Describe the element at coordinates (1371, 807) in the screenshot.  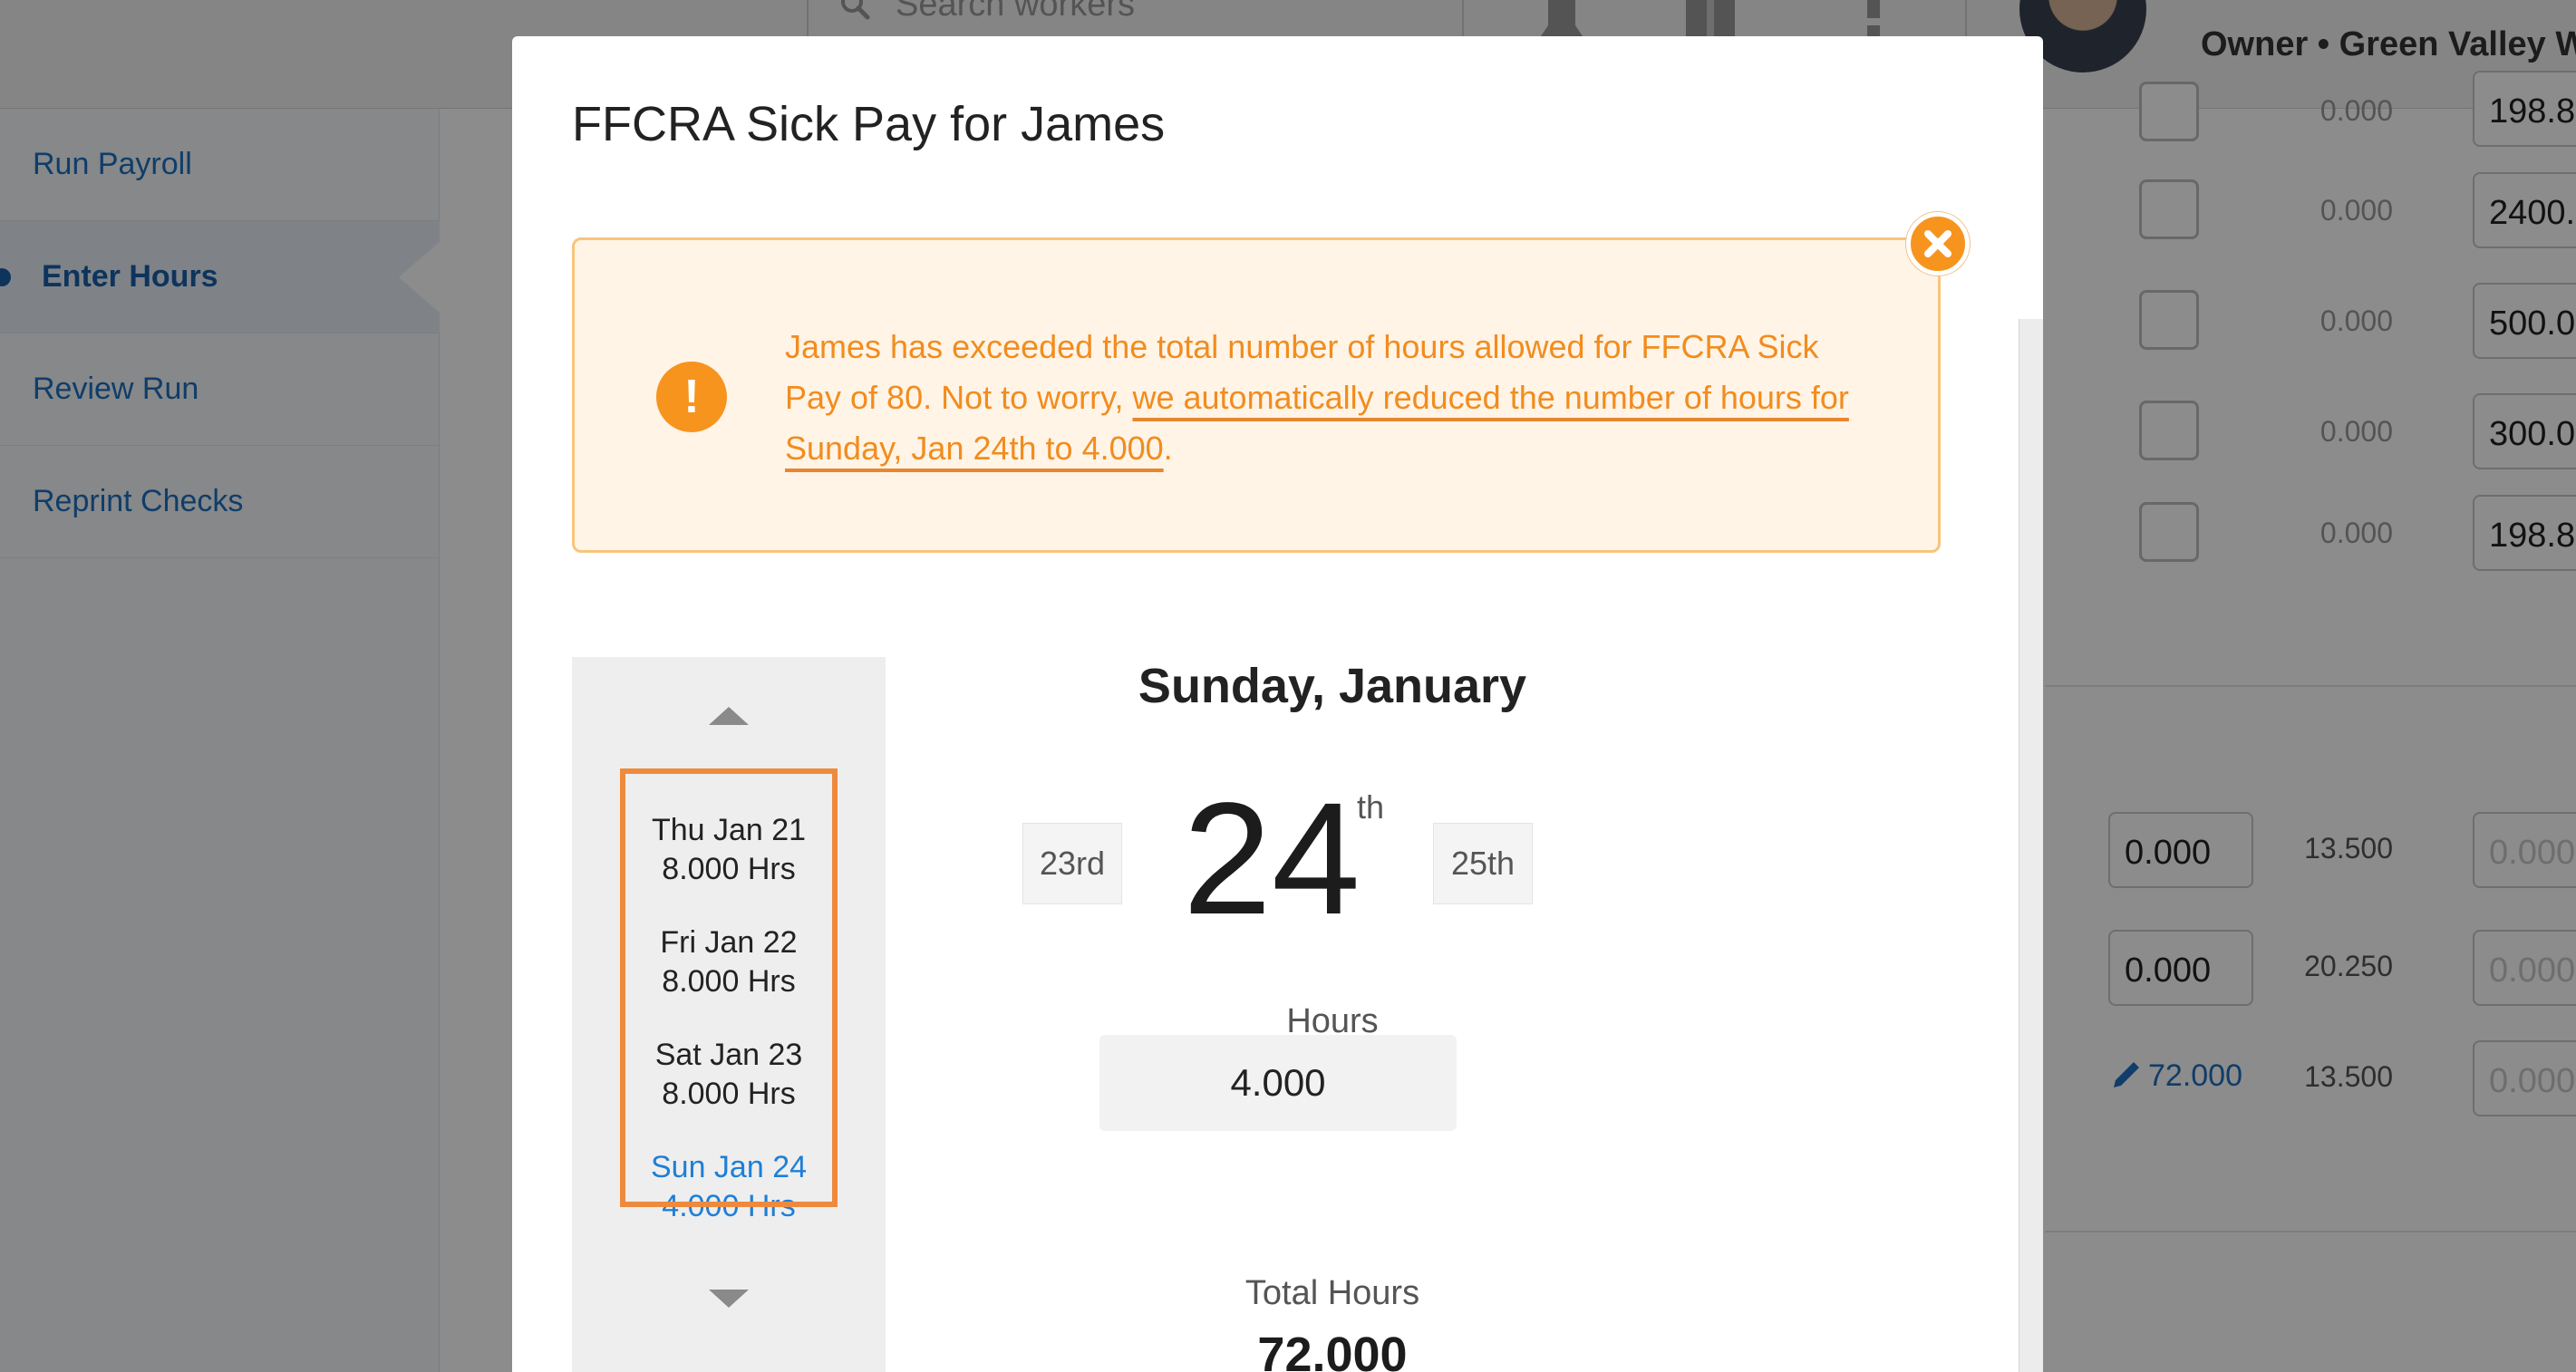
I see `selected-day-suffix: th` at that location.